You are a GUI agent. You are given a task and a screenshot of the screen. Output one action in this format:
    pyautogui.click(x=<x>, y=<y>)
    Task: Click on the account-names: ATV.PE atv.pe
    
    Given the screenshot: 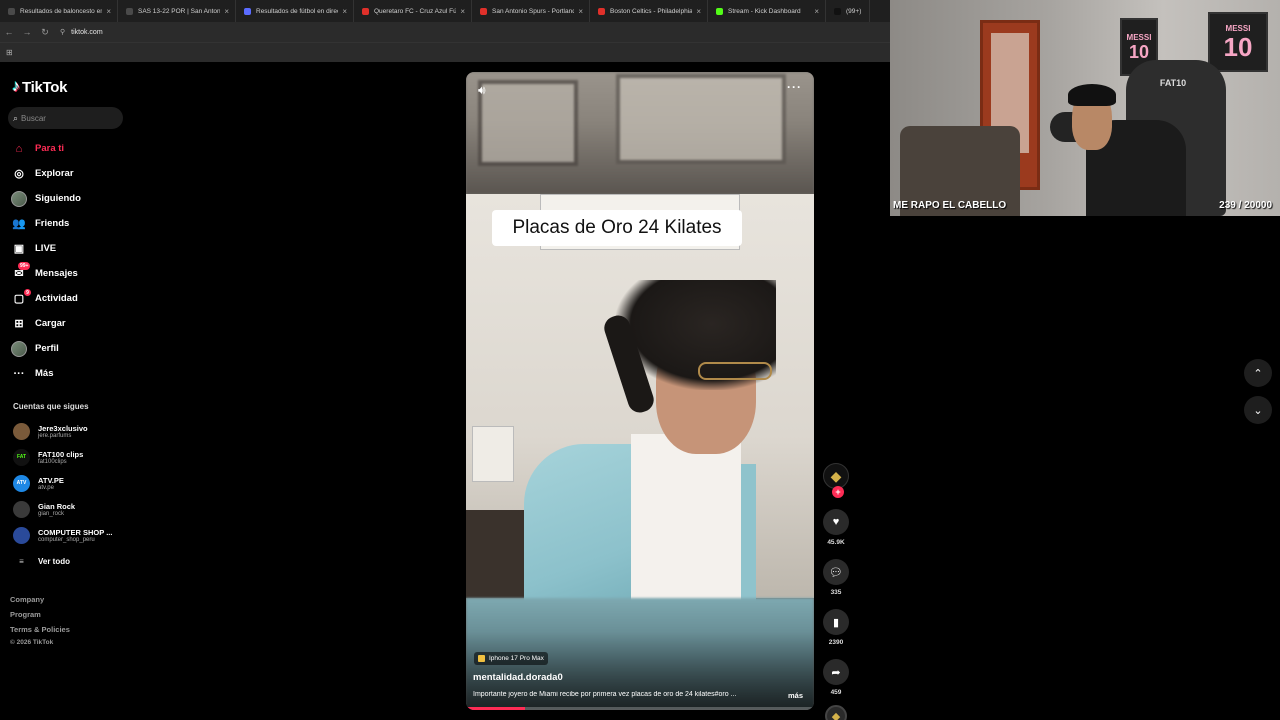 What is the action you would take?
    pyautogui.click(x=51, y=483)
    